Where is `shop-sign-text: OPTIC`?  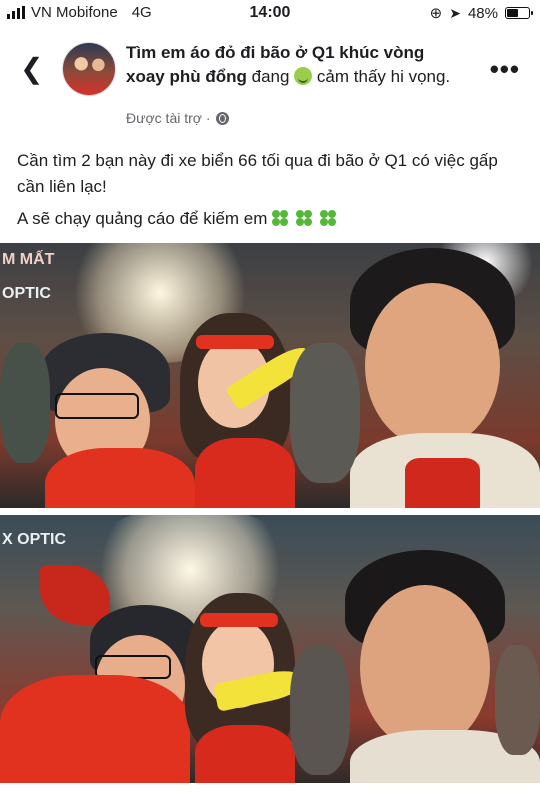
shop-sign-text: OPTIC is located at coordinates (26, 293).